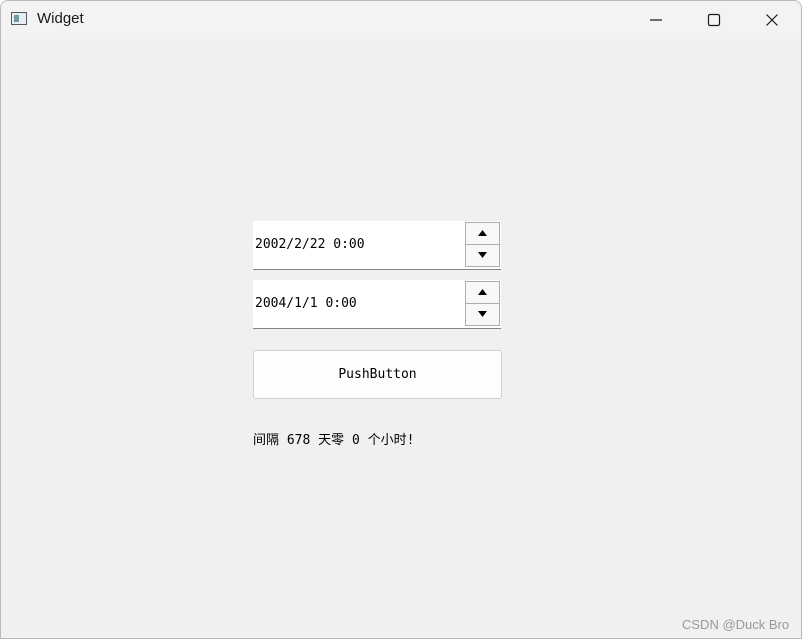 Image resolution: width=802 pixels, height=639 pixels. Describe the element at coordinates (306, 303) in the screenshot. I see `end-datetime-value: 2004/1/1 0:00` at that location.